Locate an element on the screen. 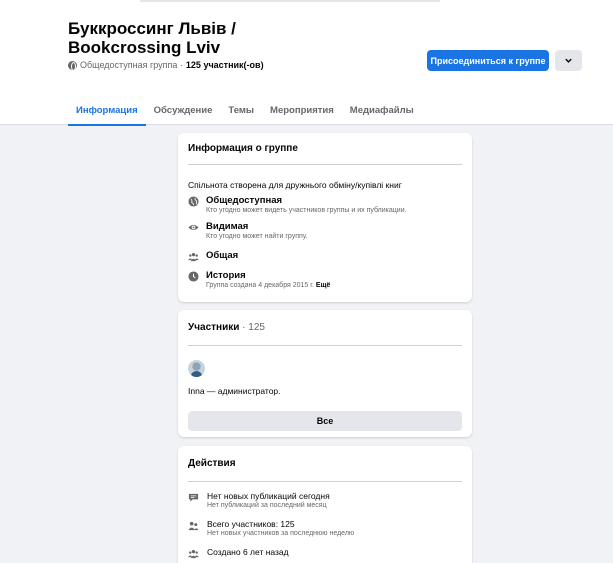  members-label: Участники is located at coordinates (214, 327).